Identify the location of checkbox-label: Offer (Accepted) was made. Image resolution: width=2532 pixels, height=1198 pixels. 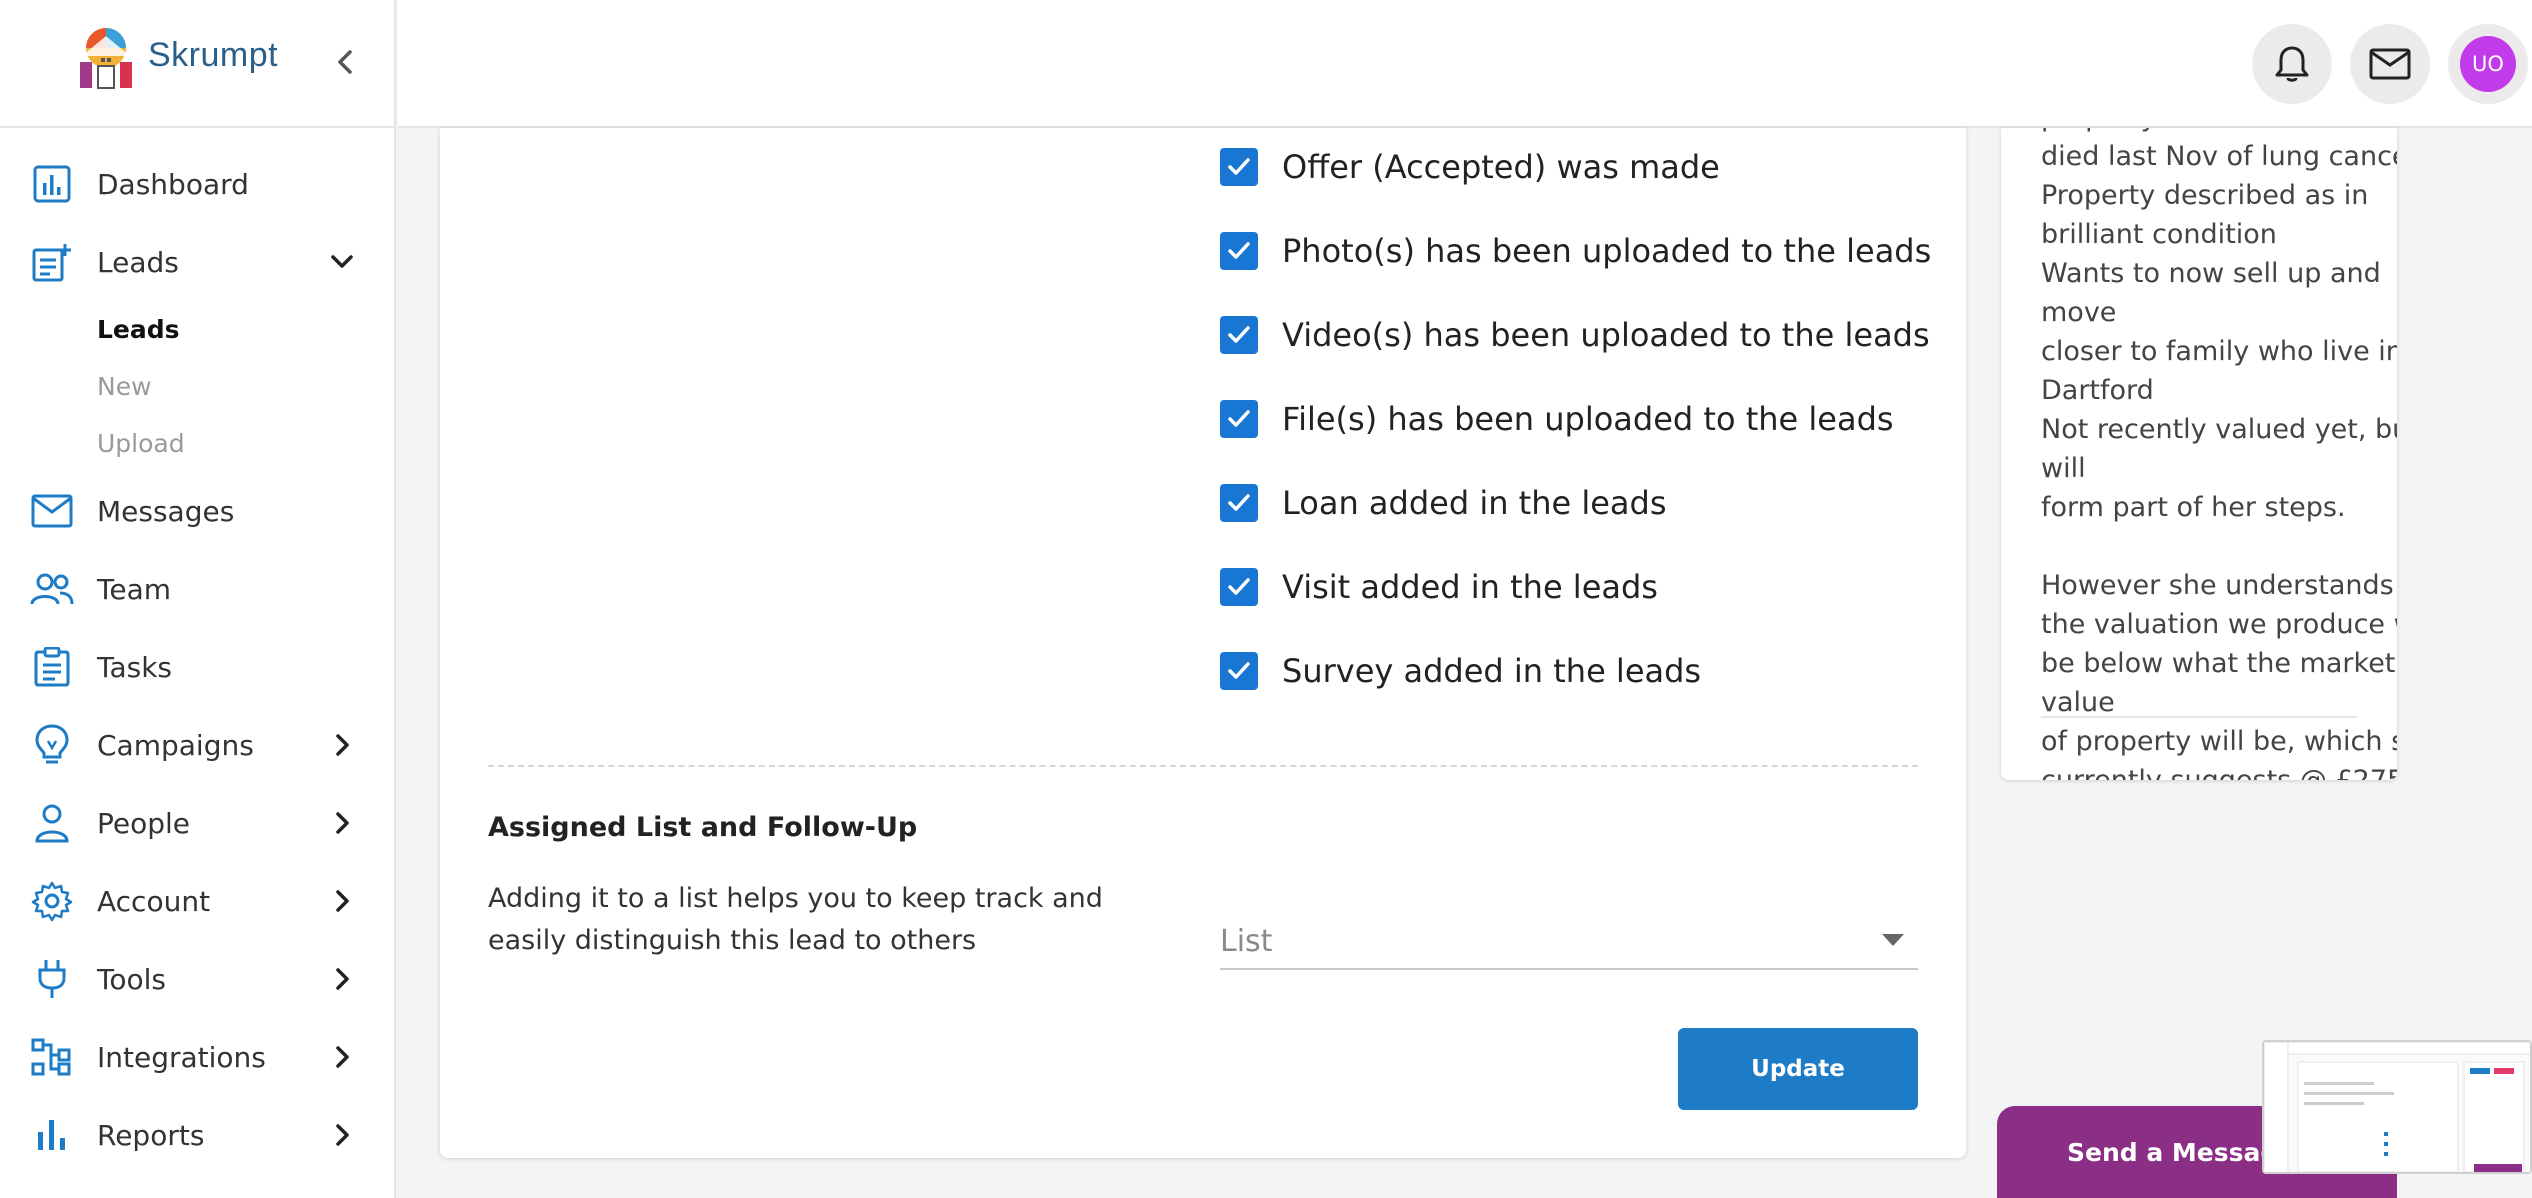
(1501, 167).